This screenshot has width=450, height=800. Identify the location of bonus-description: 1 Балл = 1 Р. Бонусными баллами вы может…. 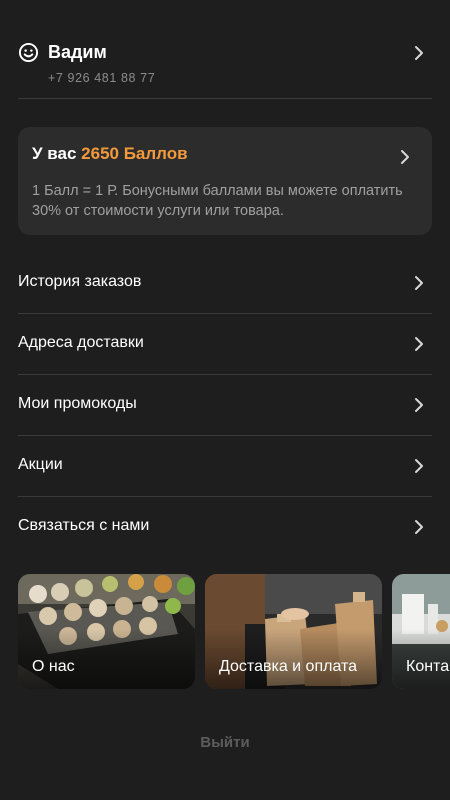
(217, 201).